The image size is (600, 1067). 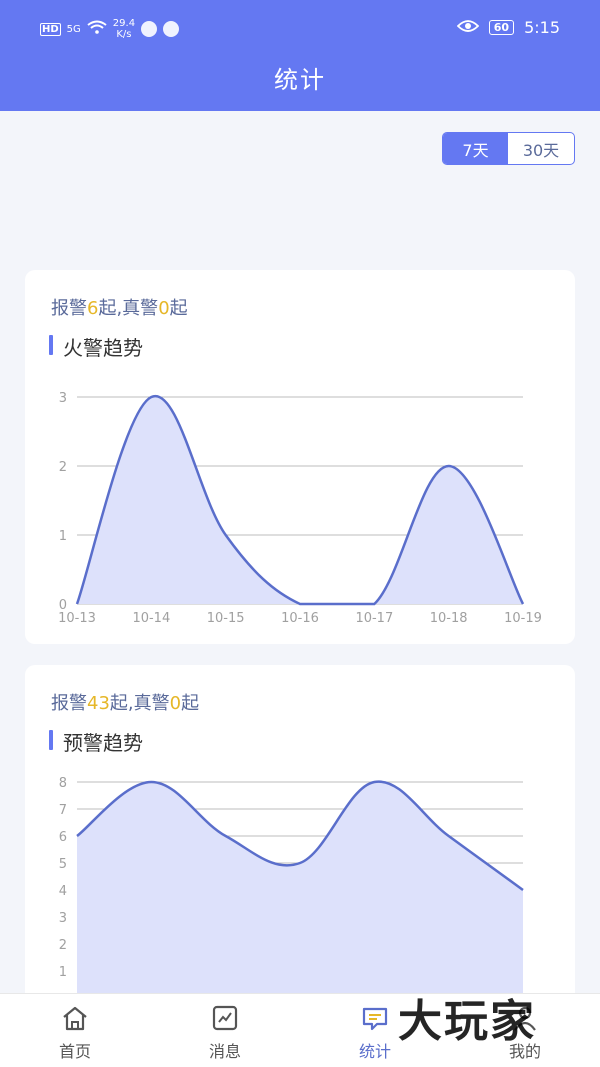 What do you see at coordinates (224, 1051) in the screenshot?
I see `tab-messages-label: 消息` at bounding box center [224, 1051].